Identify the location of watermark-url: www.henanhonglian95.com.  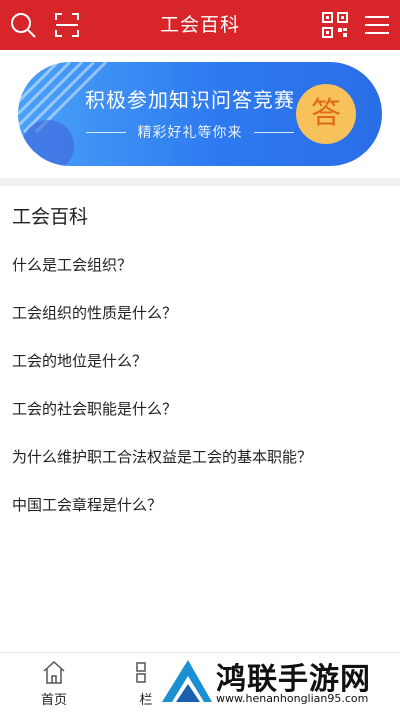
(292, 698).